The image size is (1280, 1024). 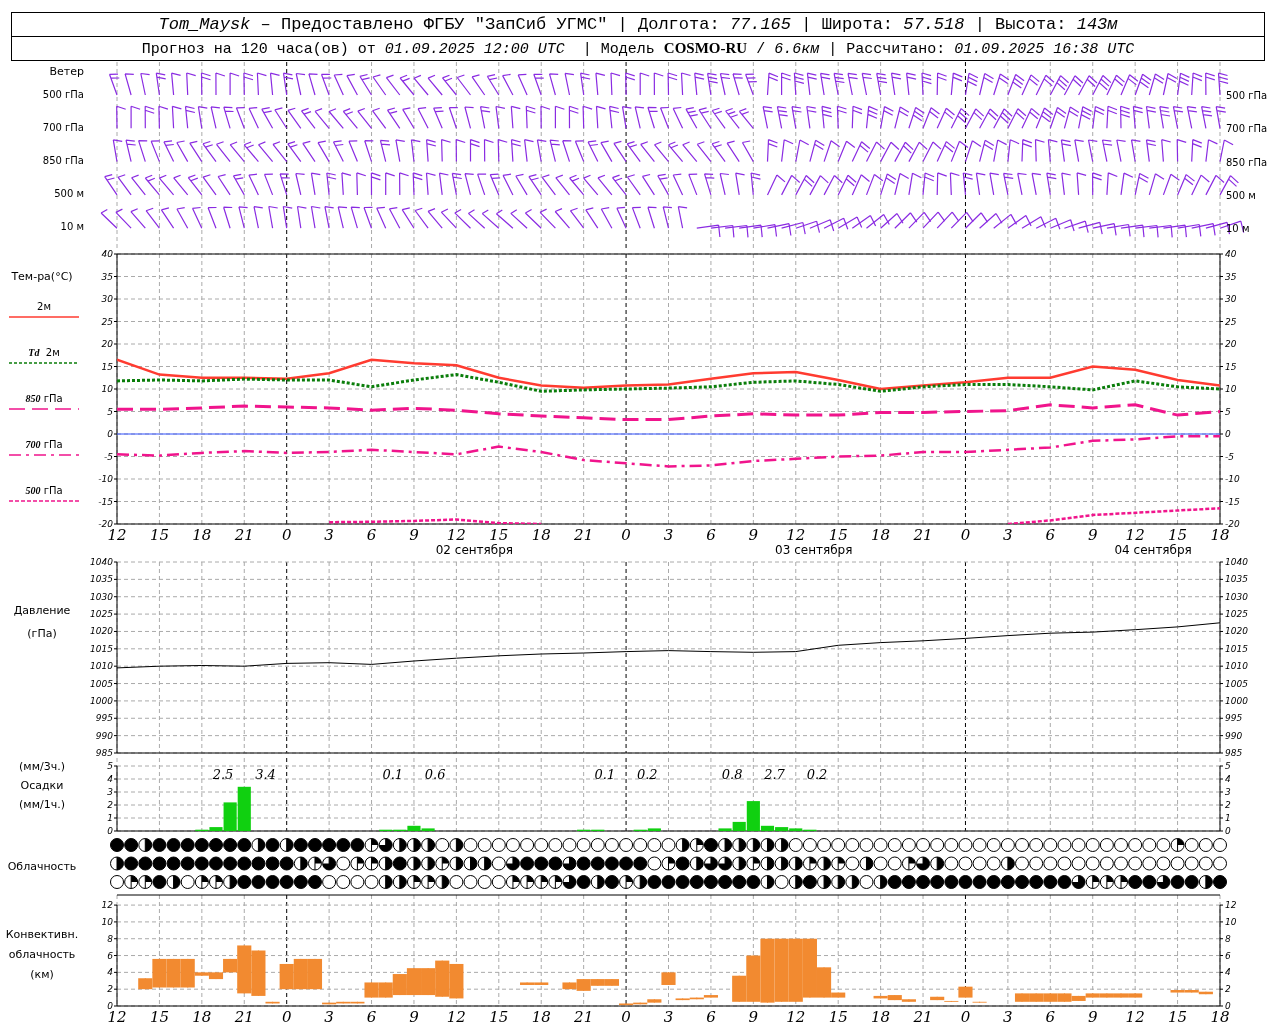 I want to click on legend-label: 700 гПа, so click(x=44, y=445).